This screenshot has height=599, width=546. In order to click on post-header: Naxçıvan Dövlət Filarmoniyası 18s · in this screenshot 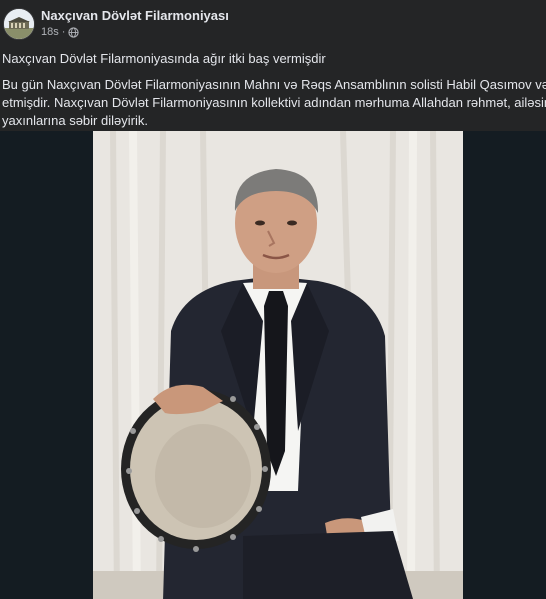, I will do `click(273, 22)`.